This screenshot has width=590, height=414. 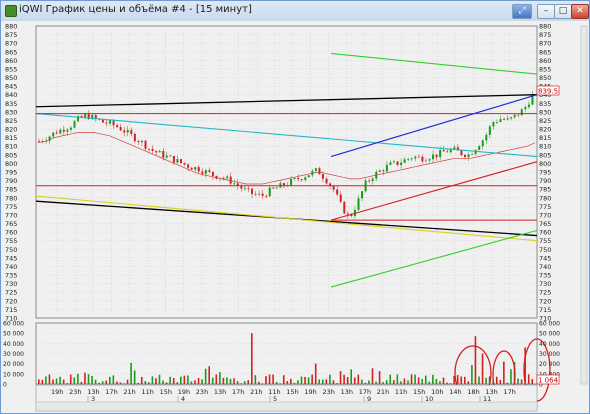 I want to click on app-icon, so click(x=11, y=11).